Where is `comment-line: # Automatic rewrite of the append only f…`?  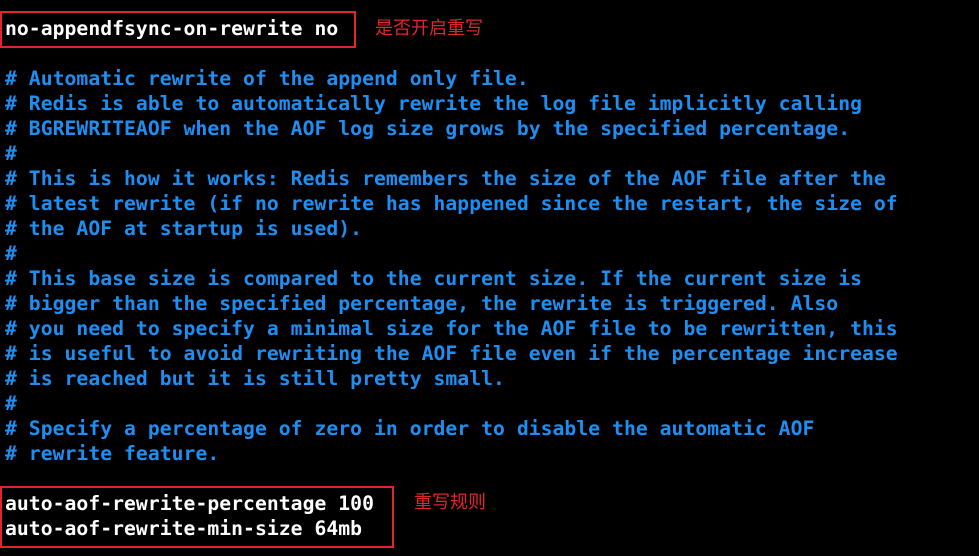 comment-line: # Automatic rewrite of the append only f… is located at coordinates (267, 78).